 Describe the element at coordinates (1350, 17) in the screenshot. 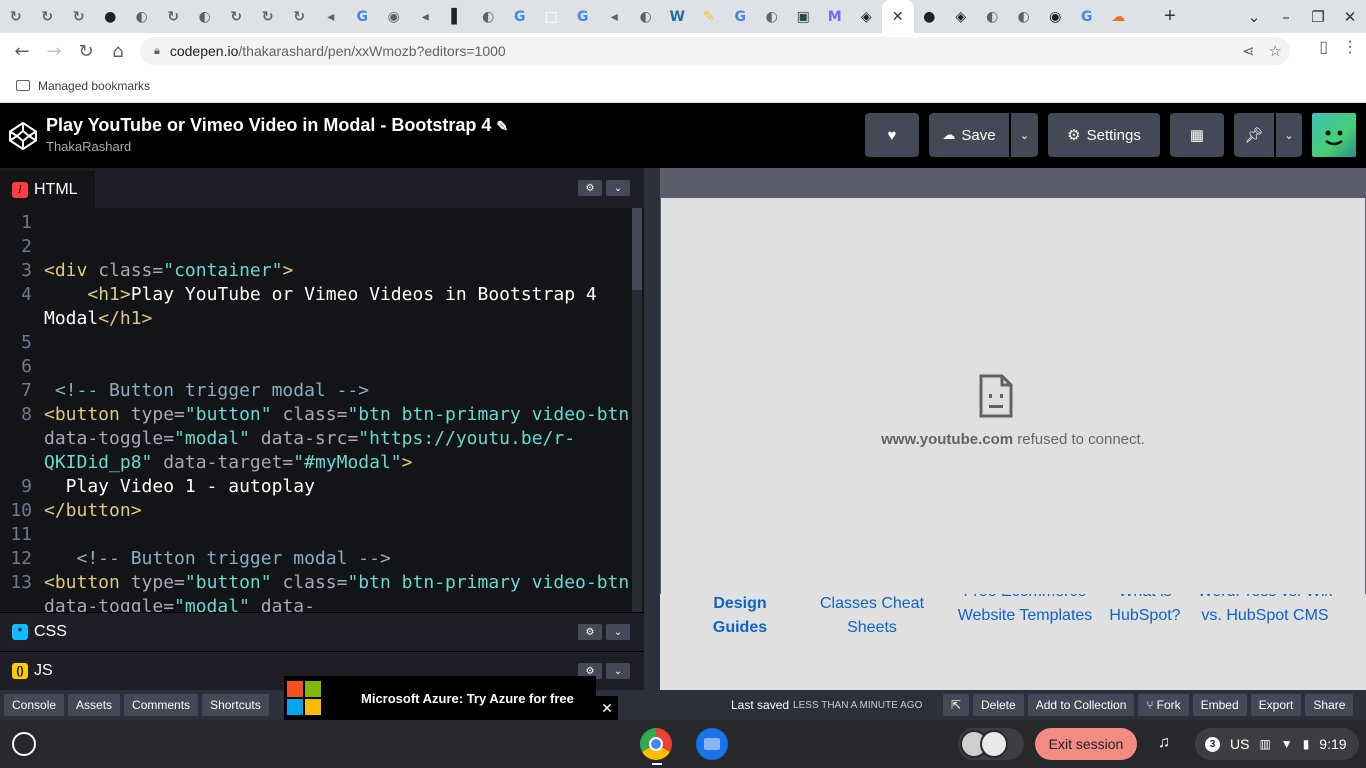

I see `close-window-icon: ✕` at that location.